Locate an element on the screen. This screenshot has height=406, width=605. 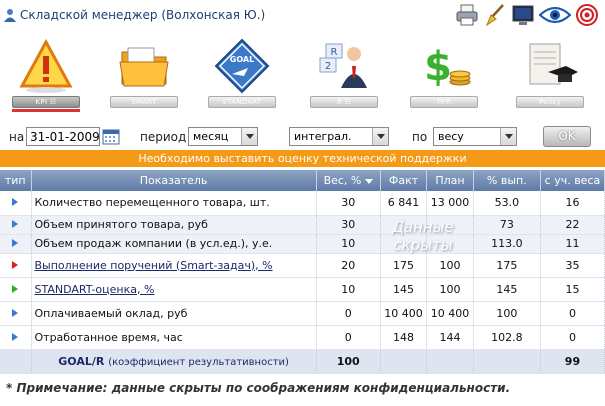
period-label: период is located at coordinates (163, 137).